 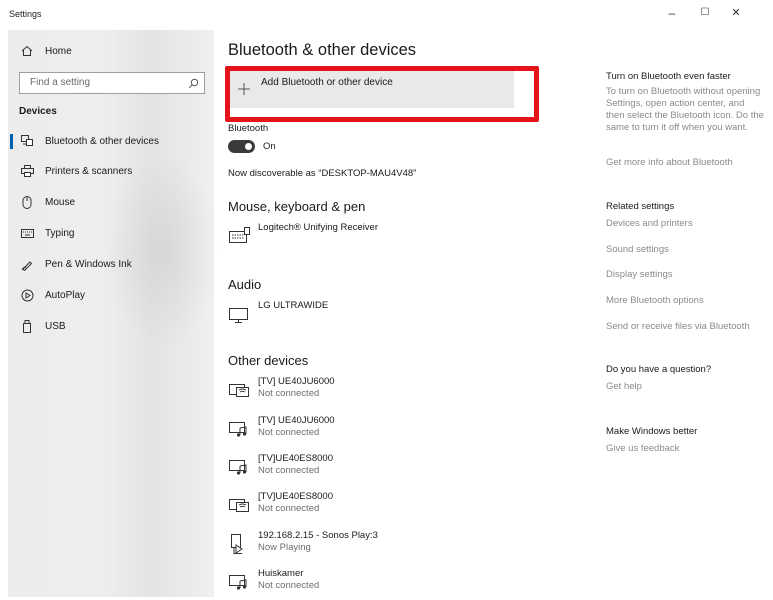 What do you see at coordinates (111, 295) in the screenshot?
I see `sidebar-item-autoplay: AutoPlay` at bounding box center [111, 295].